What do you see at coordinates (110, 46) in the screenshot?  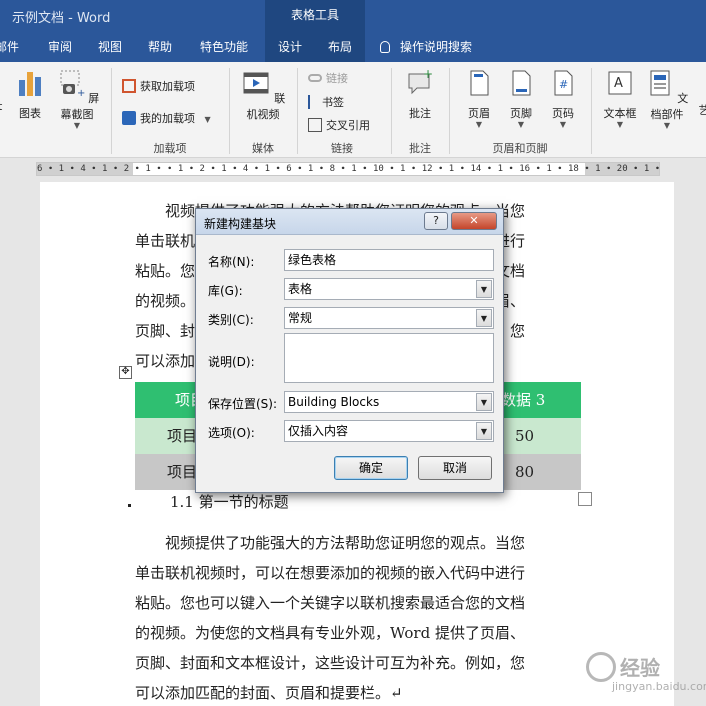 I see `tab-view: 视图` at bounding box center [110, 46].